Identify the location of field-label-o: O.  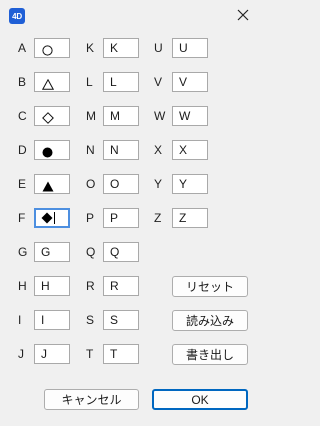
(91, 184).